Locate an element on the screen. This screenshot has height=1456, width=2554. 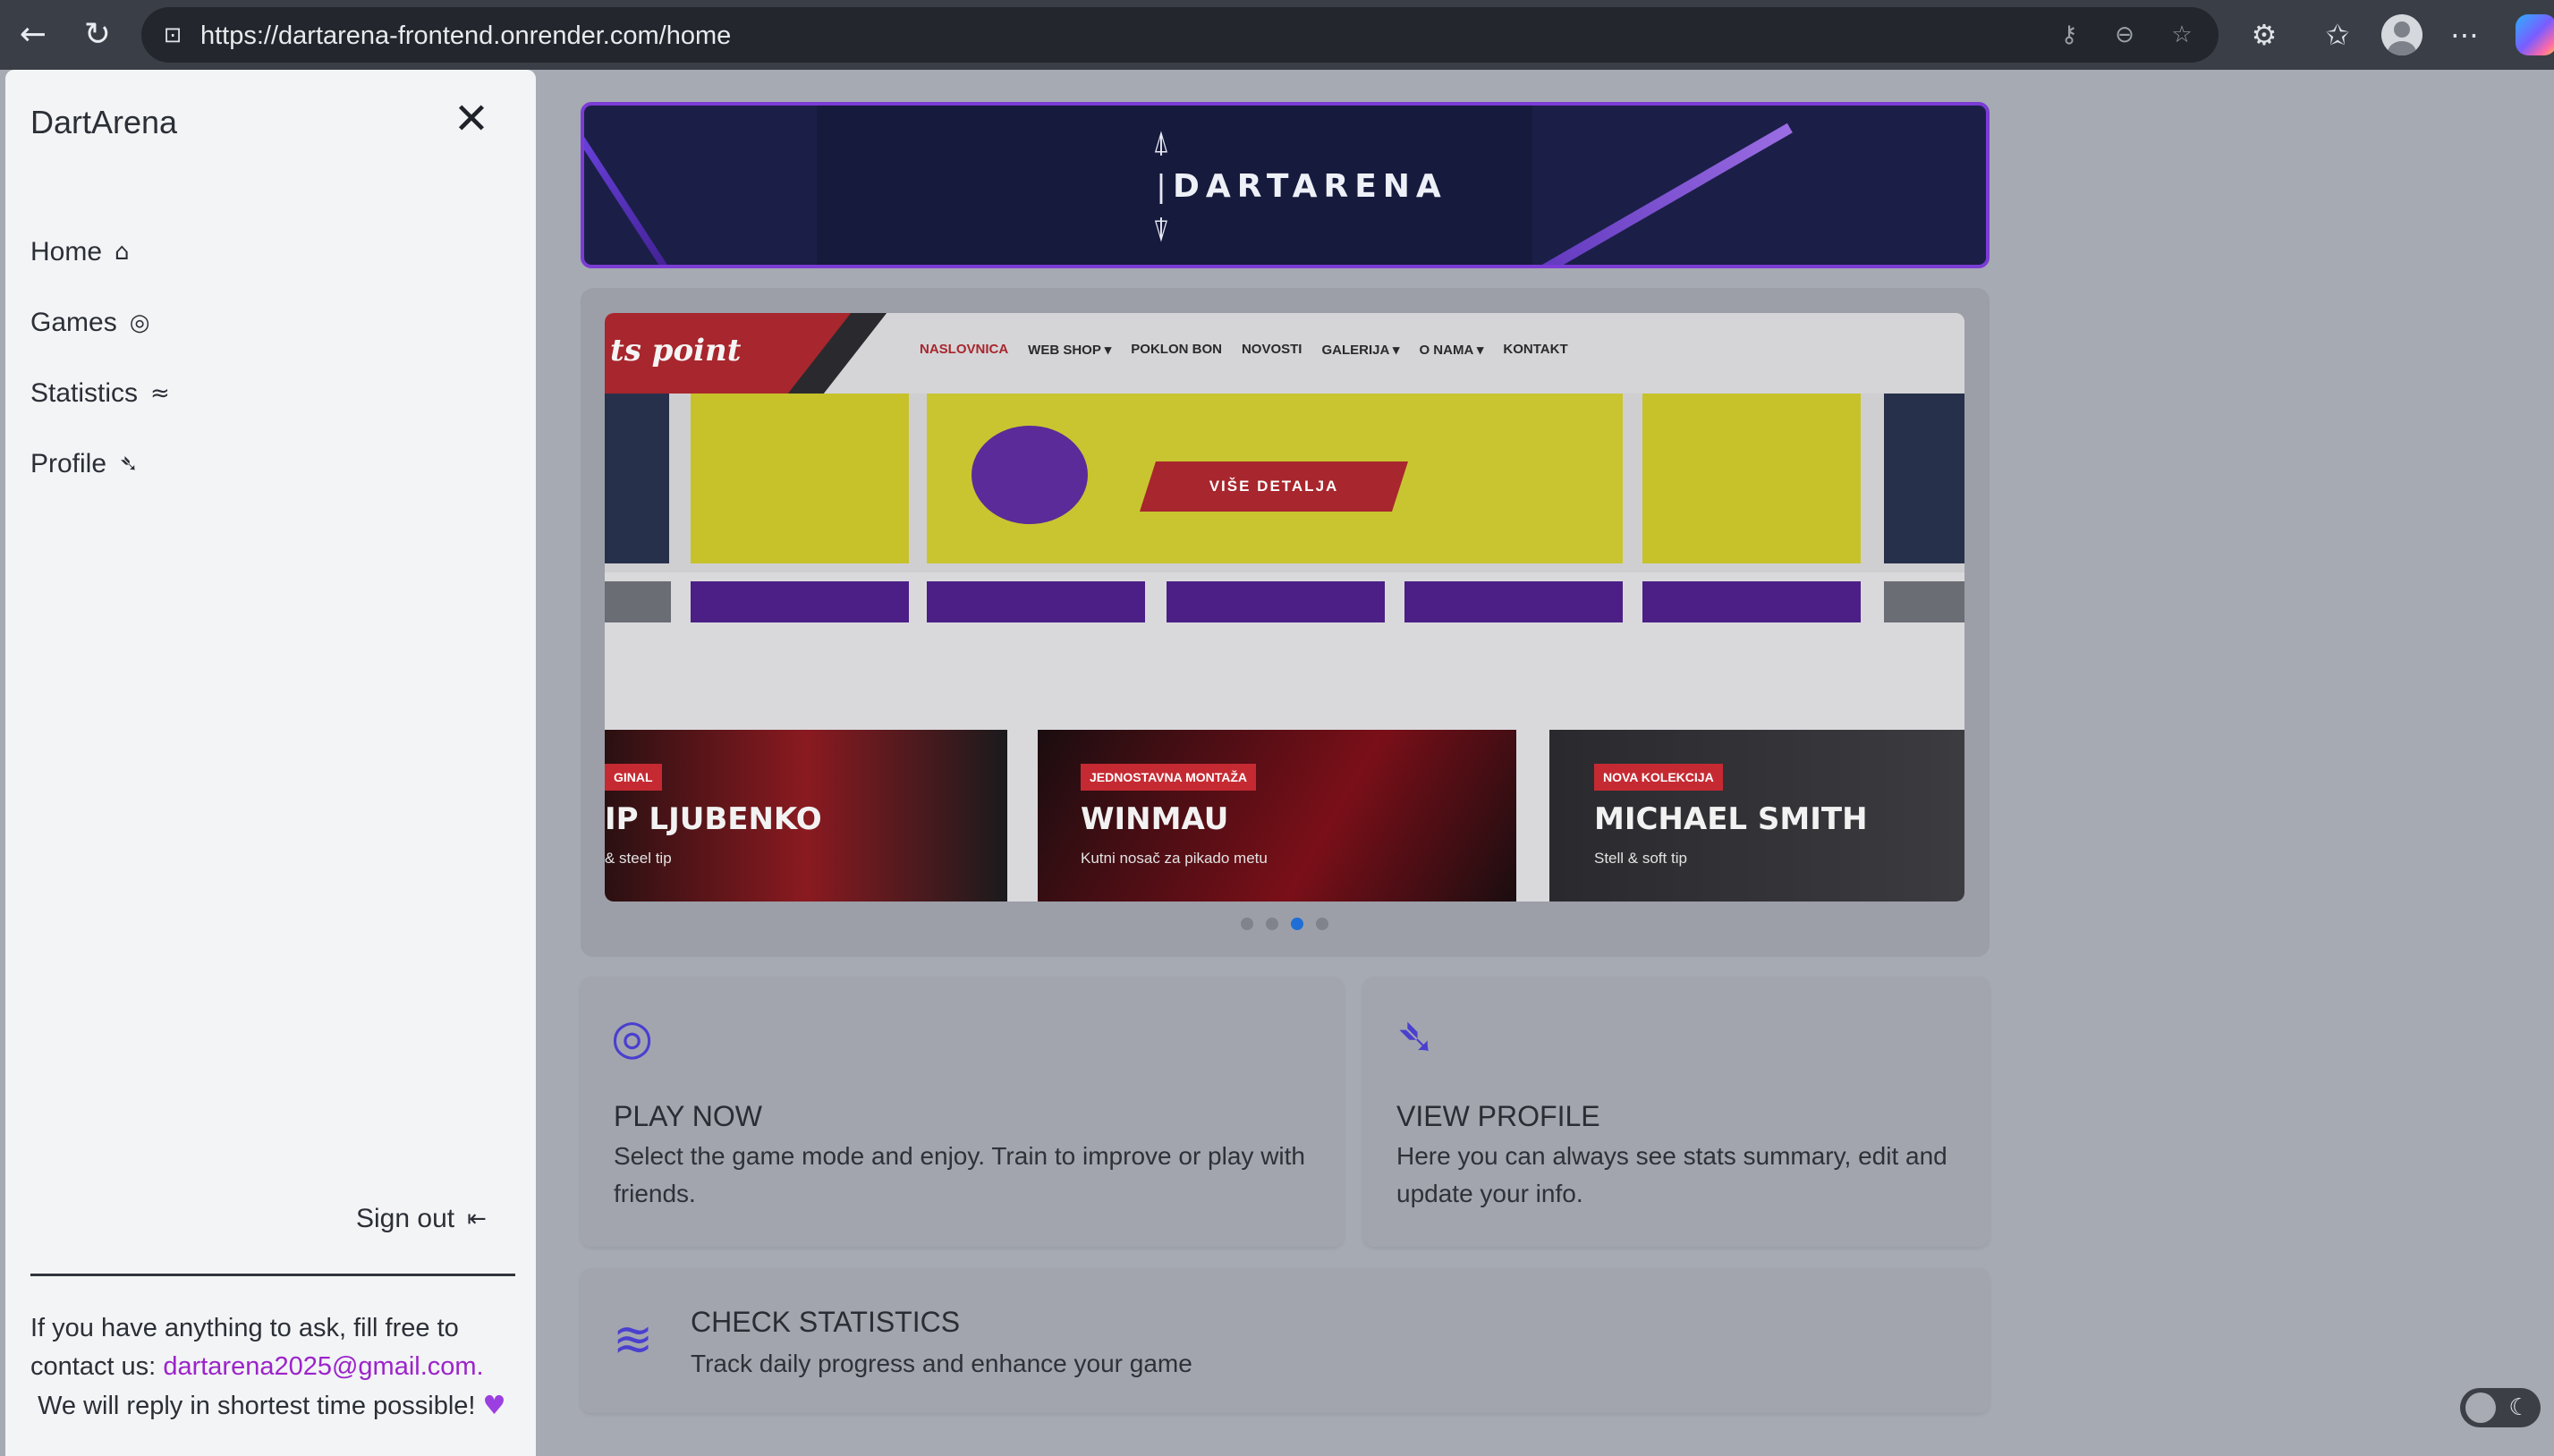
slide-nav-item: KONTAKT is located at coordinates (1536, 349).